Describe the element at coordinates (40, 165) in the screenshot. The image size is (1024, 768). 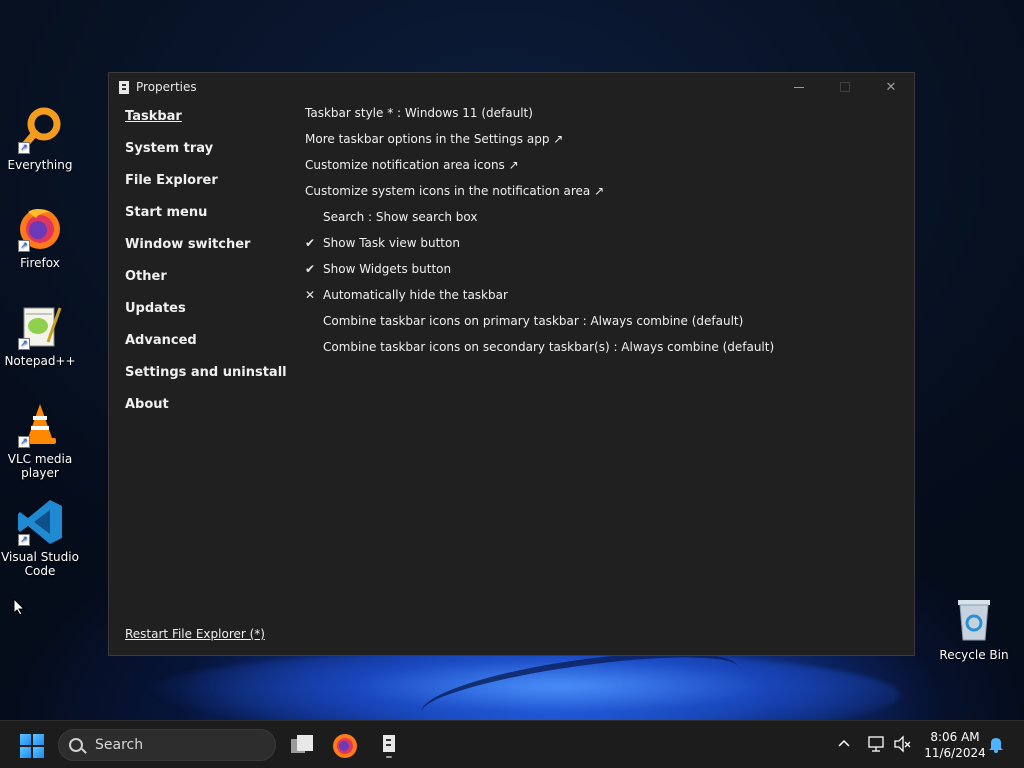
I see `desktop-icon-label: Everything` at that location.